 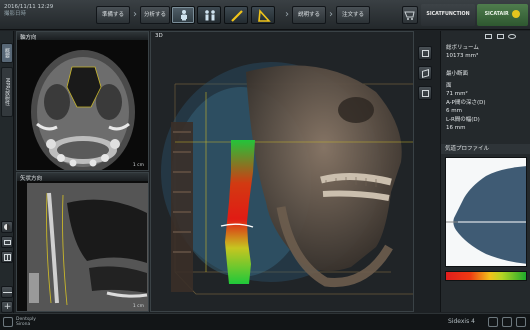 I want to click on cart-icon, so click(x=409, y=15).